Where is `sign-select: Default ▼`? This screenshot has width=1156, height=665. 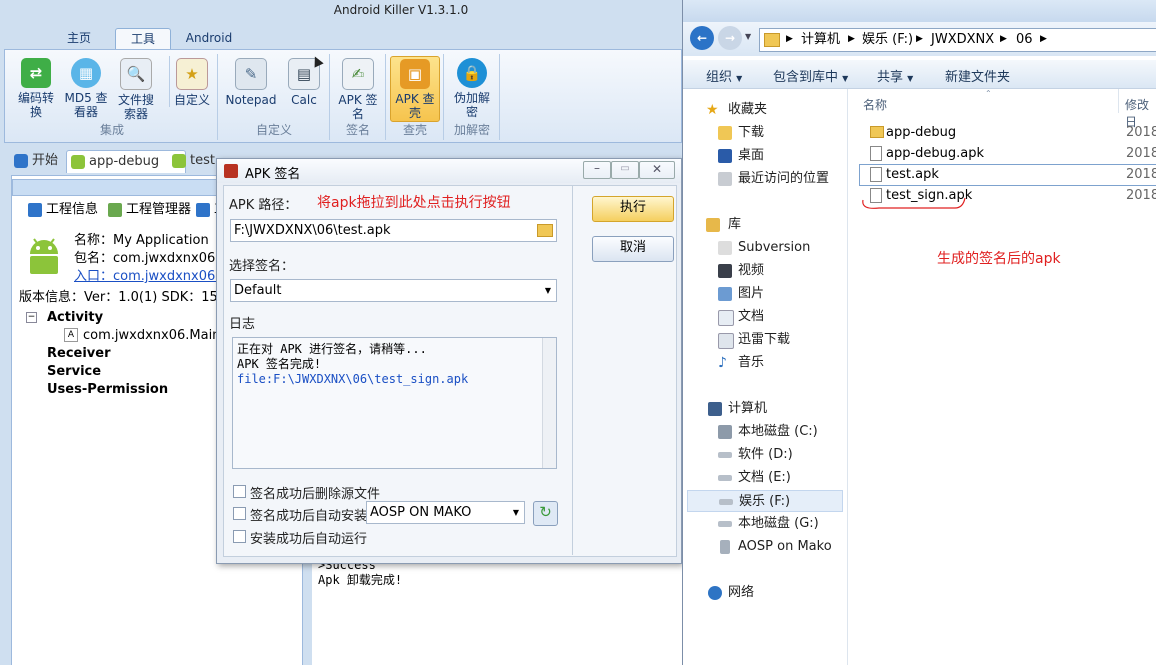
sign-select: Default ▼ is located at coordinates (393, 290).